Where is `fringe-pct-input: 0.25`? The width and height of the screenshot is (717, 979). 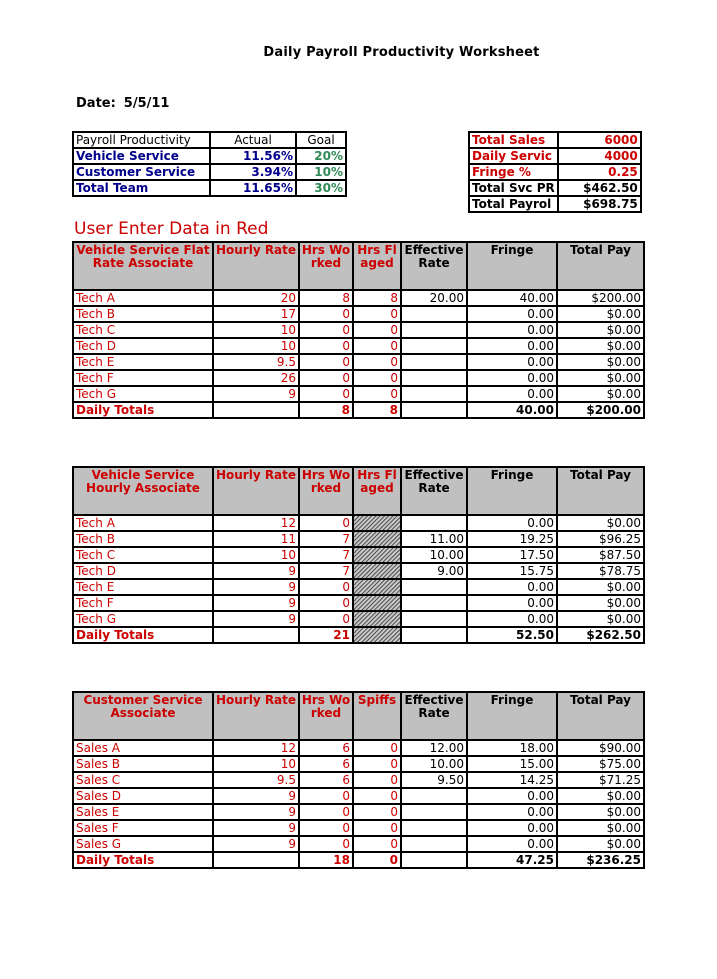 fringe-pct-input: 0.25 is located at coordinates (599, 172).